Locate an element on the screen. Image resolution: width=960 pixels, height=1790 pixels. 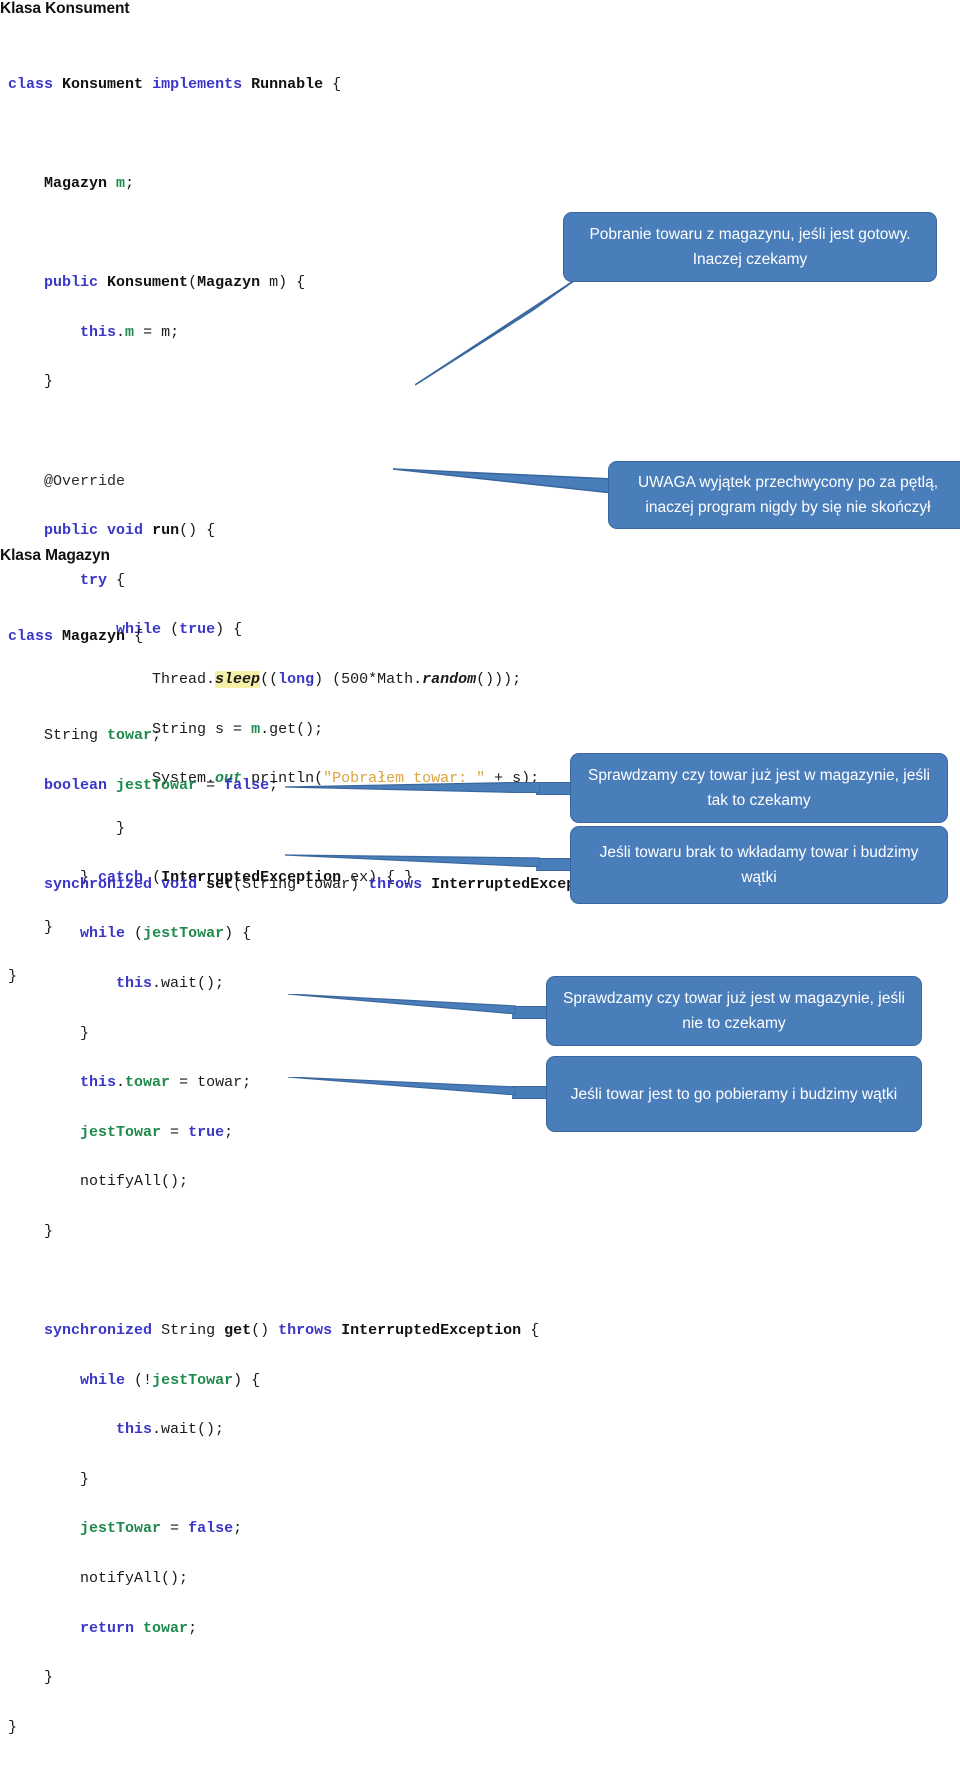
code-line: try { is located at coordinates (103, 580).